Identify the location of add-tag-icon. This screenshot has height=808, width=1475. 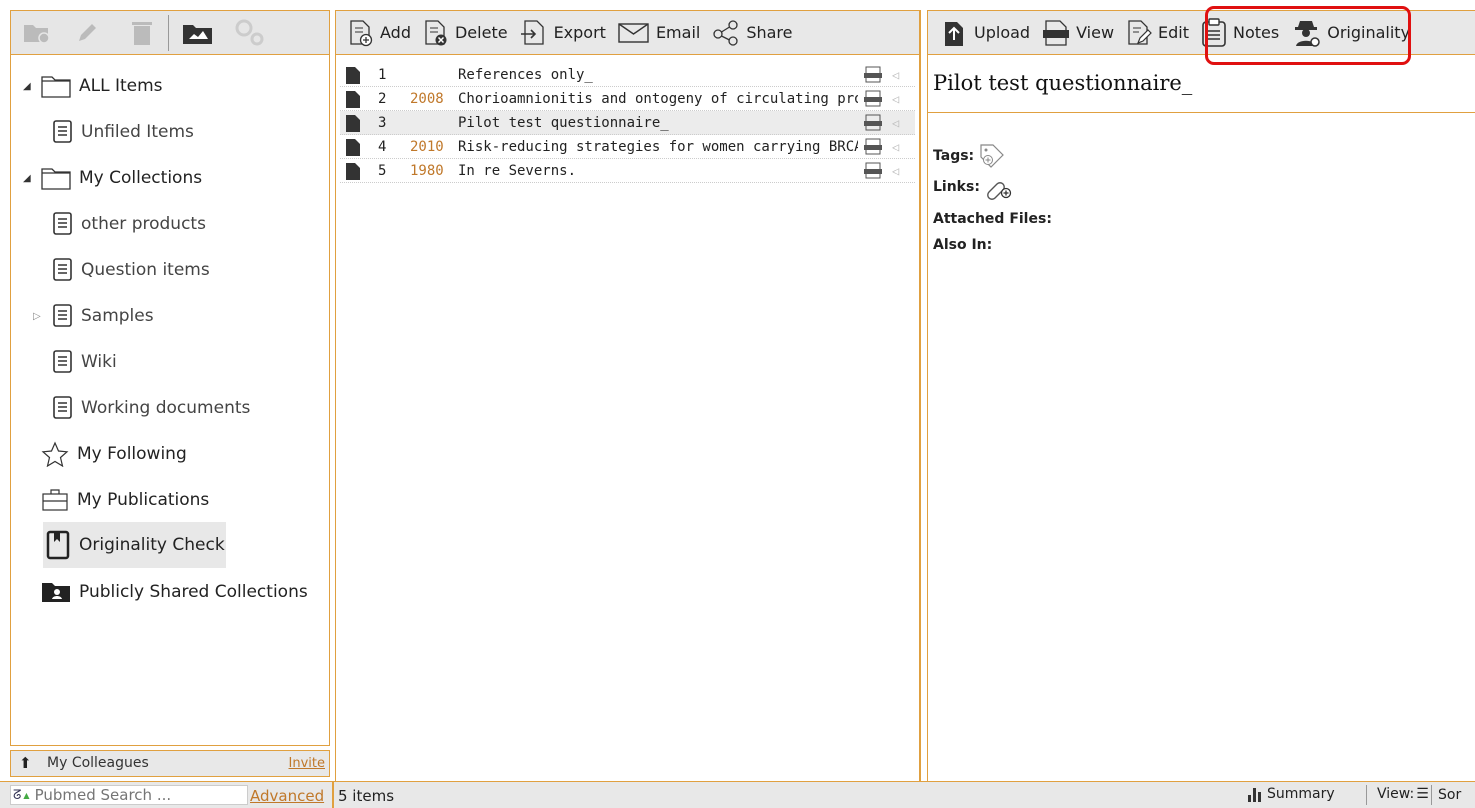
(992, 156).